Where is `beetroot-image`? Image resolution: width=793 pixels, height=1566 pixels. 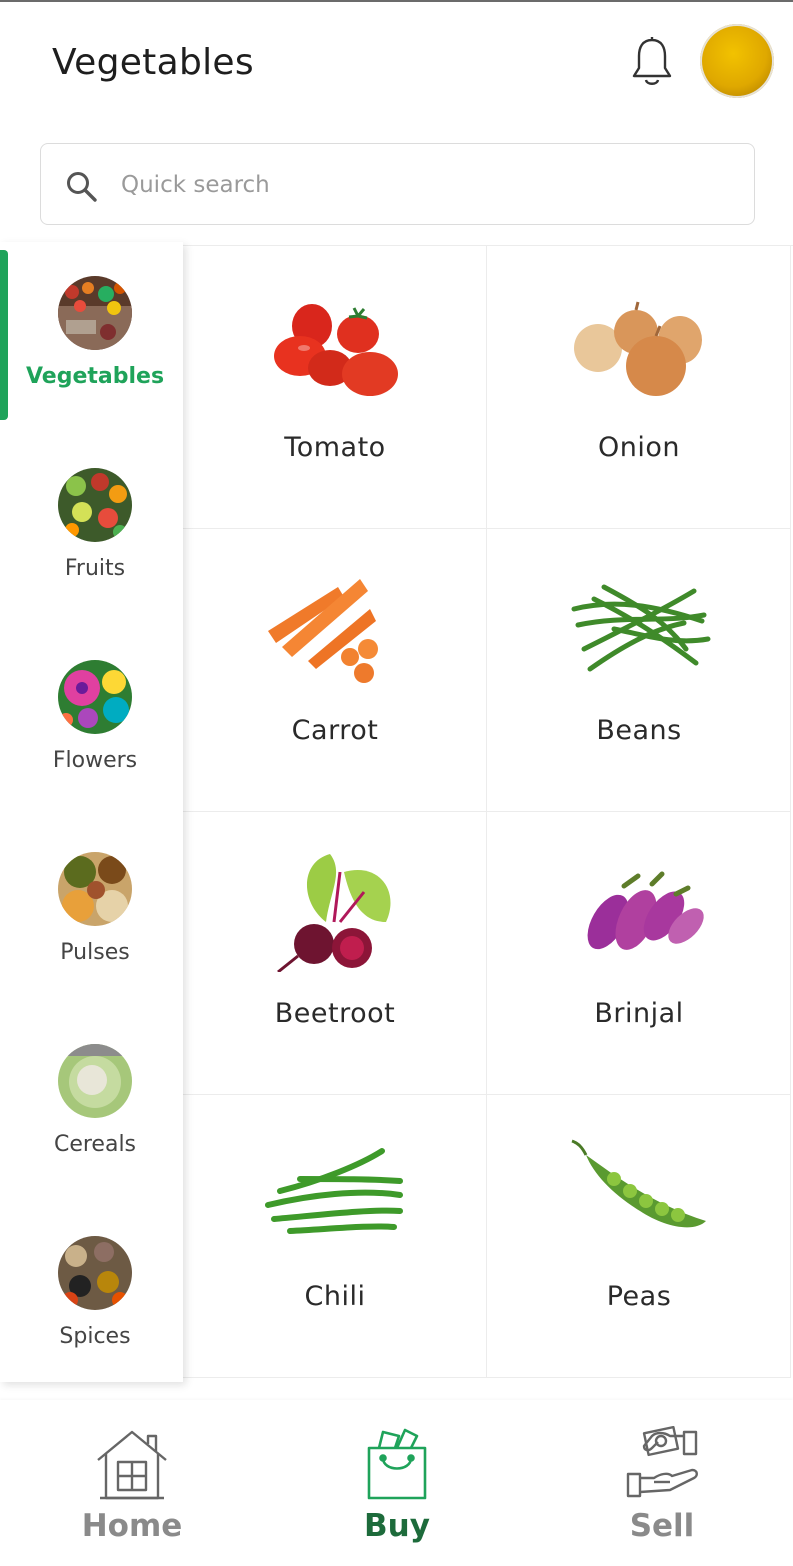 beetroot-image is located at coordinates (334, 913).